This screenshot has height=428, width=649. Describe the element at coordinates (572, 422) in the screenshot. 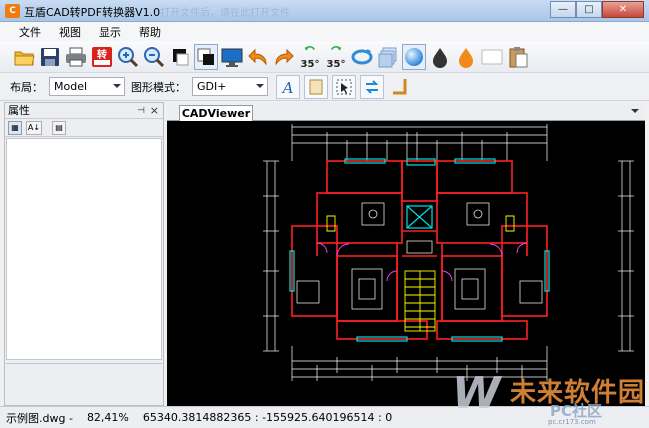

I see `watermark-url: pc.cr173.com` at that location.